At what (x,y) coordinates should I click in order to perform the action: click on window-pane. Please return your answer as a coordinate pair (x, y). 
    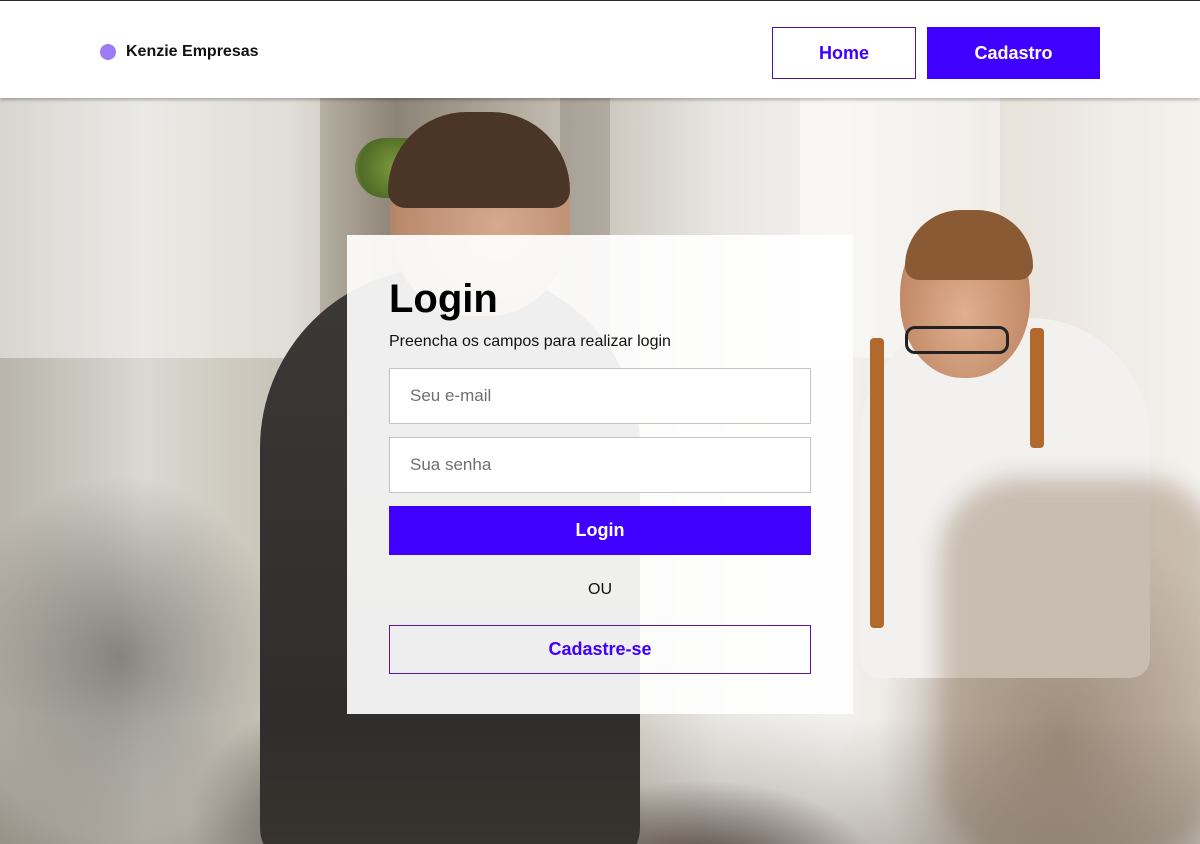
    Looking at the image, I should click on (160, 228).